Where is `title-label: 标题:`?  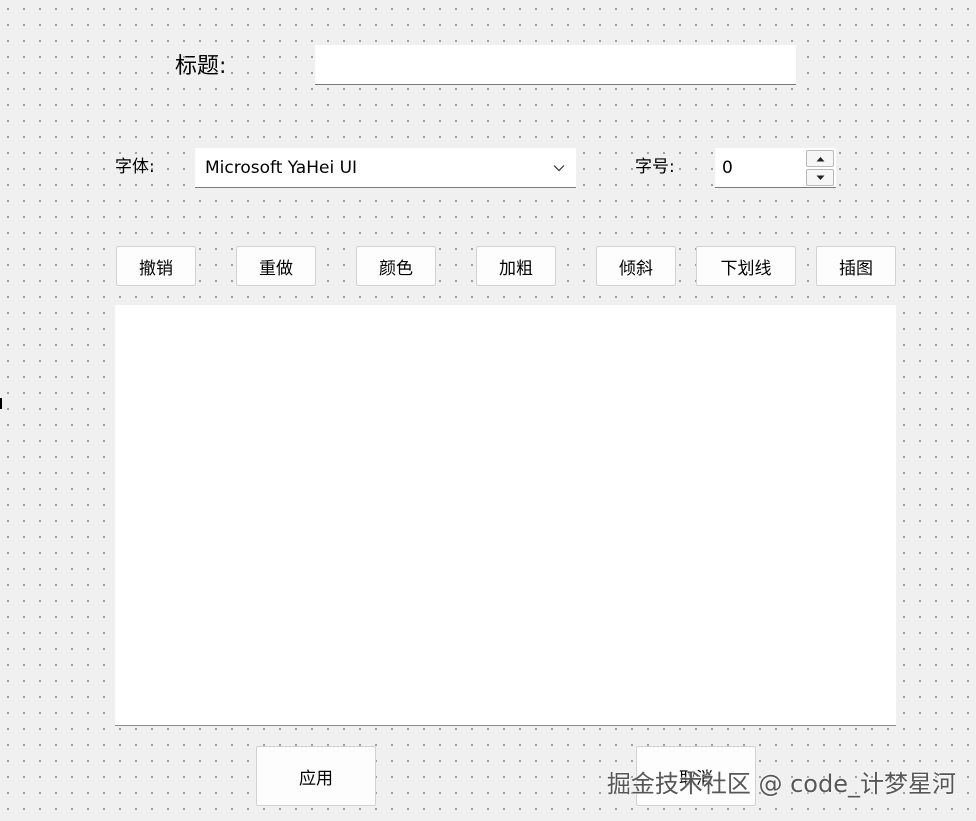
title-label: 标题: is located at coordinates (201, 66).